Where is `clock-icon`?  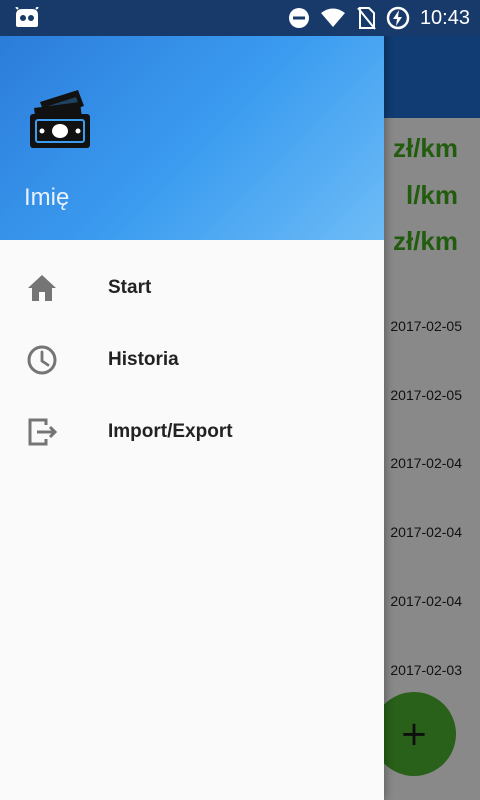 clock-icon is located at coordinates (42, 360).